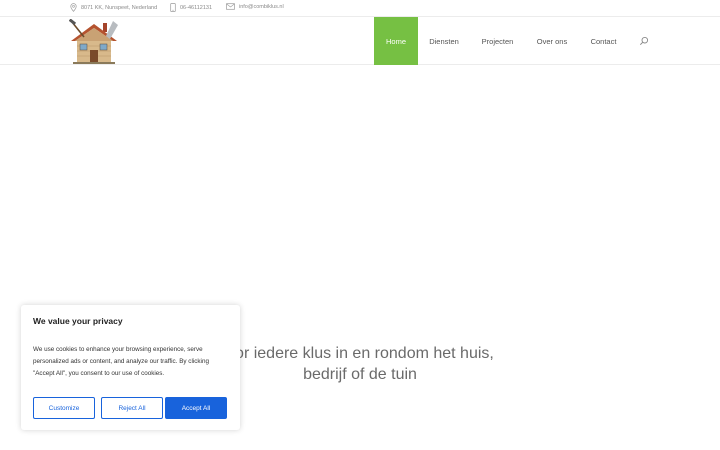 The height and width of the screenshot is (450, 720). What do you see at coordinates (119, 7) in the screenshot?
I see `address-text: 8071 KK, Nunspeet, Nederland` at bounding box center [119, 7].